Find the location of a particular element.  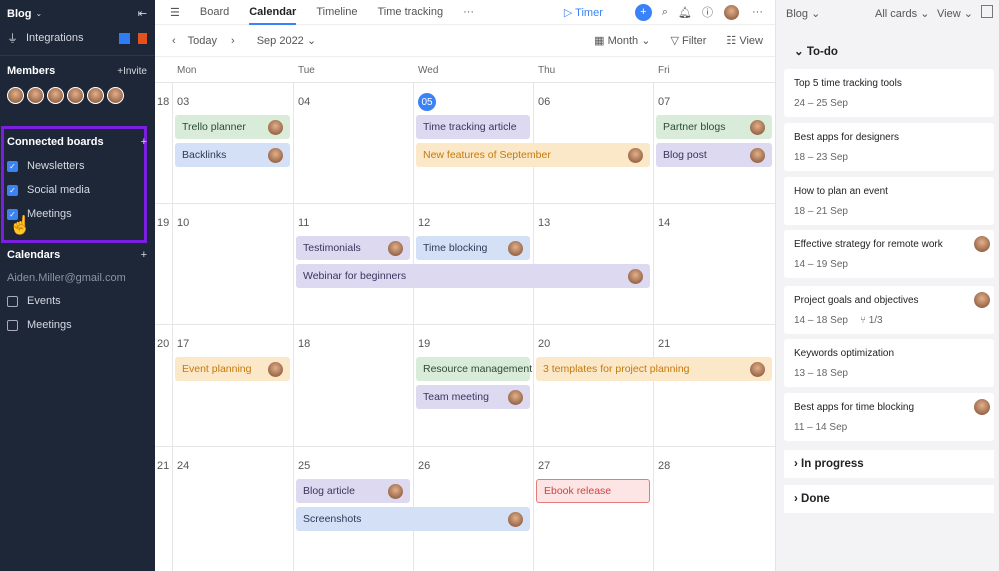

calendar-events: Events is located at coordinates (77, 301).